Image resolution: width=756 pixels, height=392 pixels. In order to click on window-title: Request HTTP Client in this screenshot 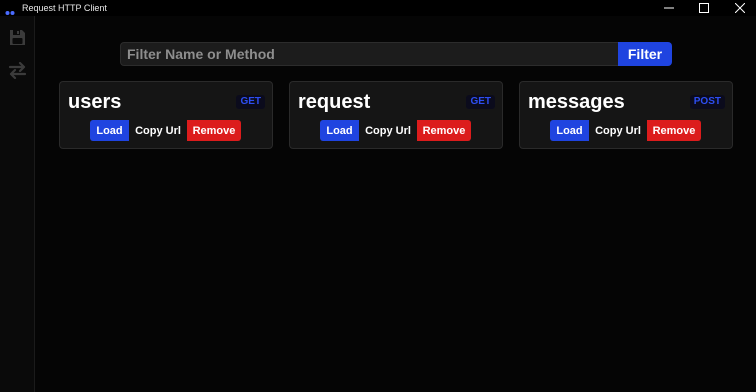, I will do `click(64, 8)`.